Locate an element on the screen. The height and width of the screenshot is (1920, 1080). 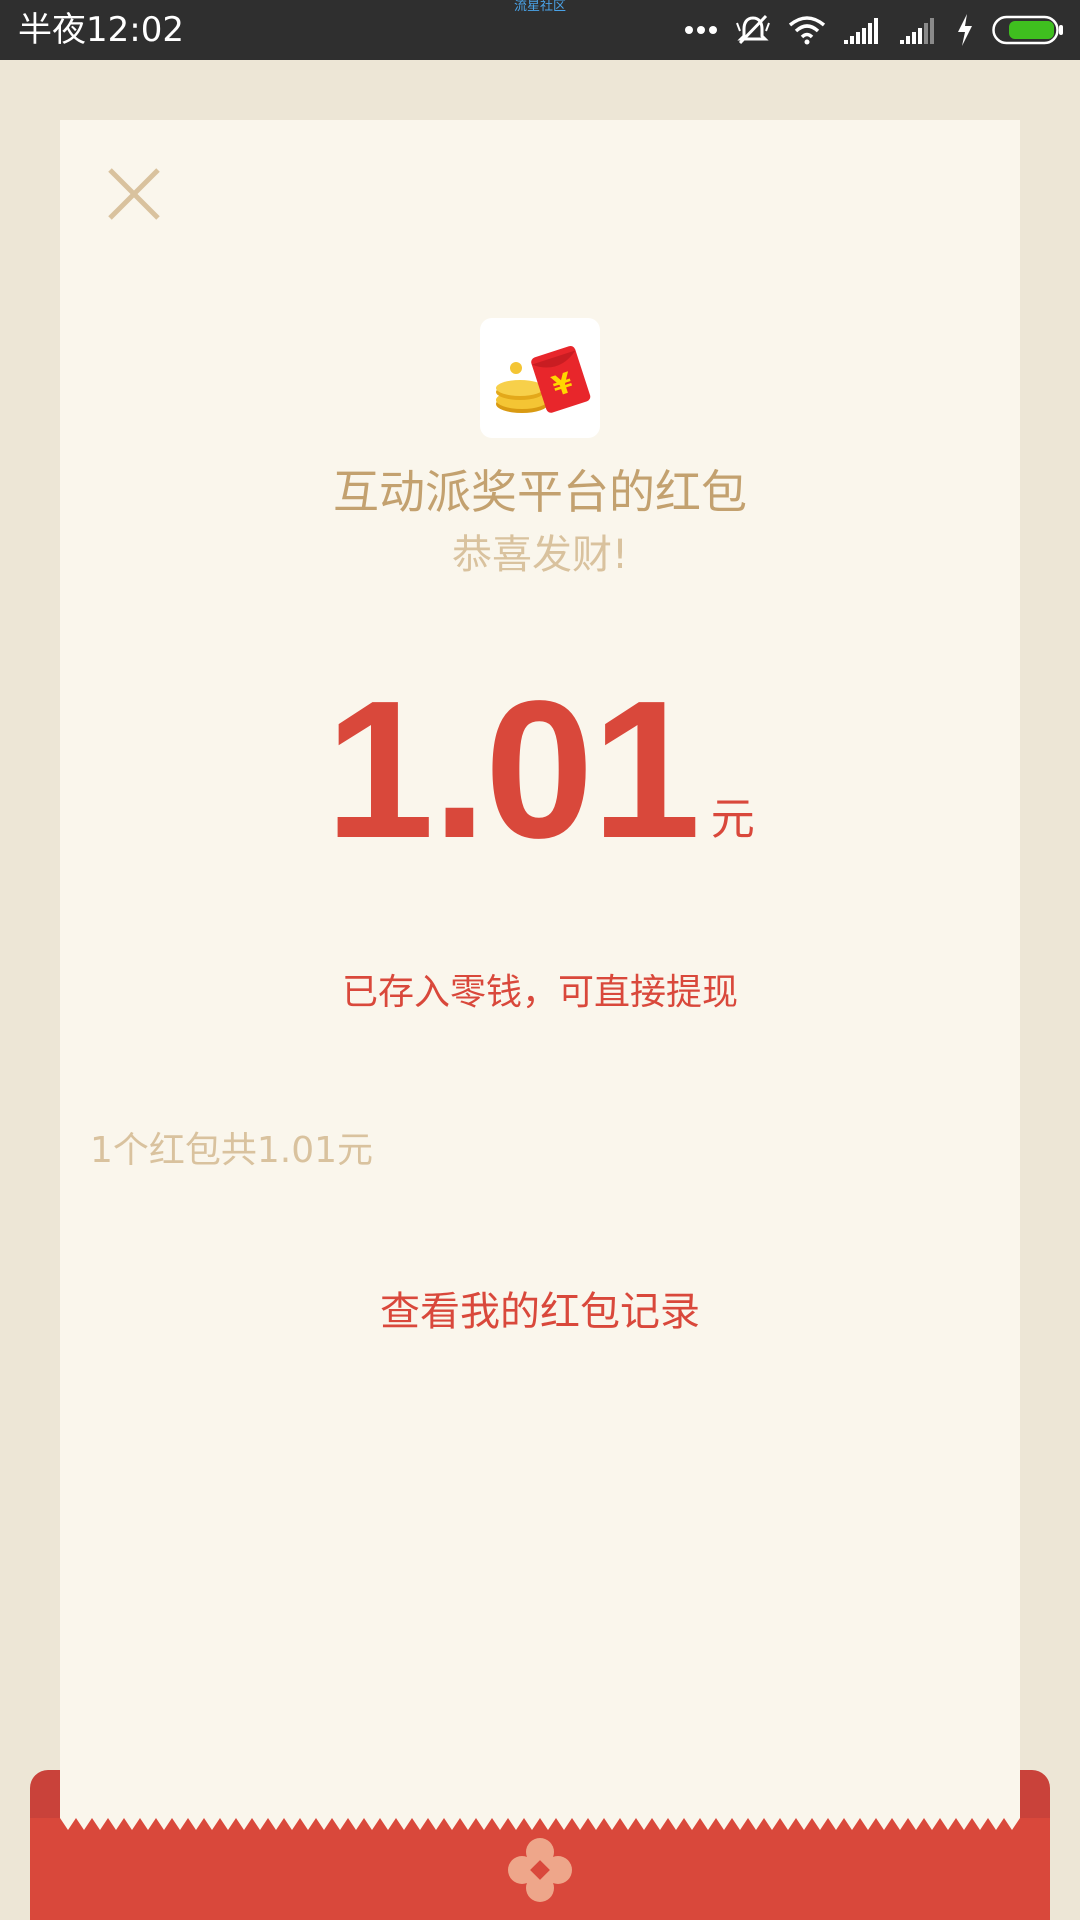
close-icon is located at coordinates (134, 194).